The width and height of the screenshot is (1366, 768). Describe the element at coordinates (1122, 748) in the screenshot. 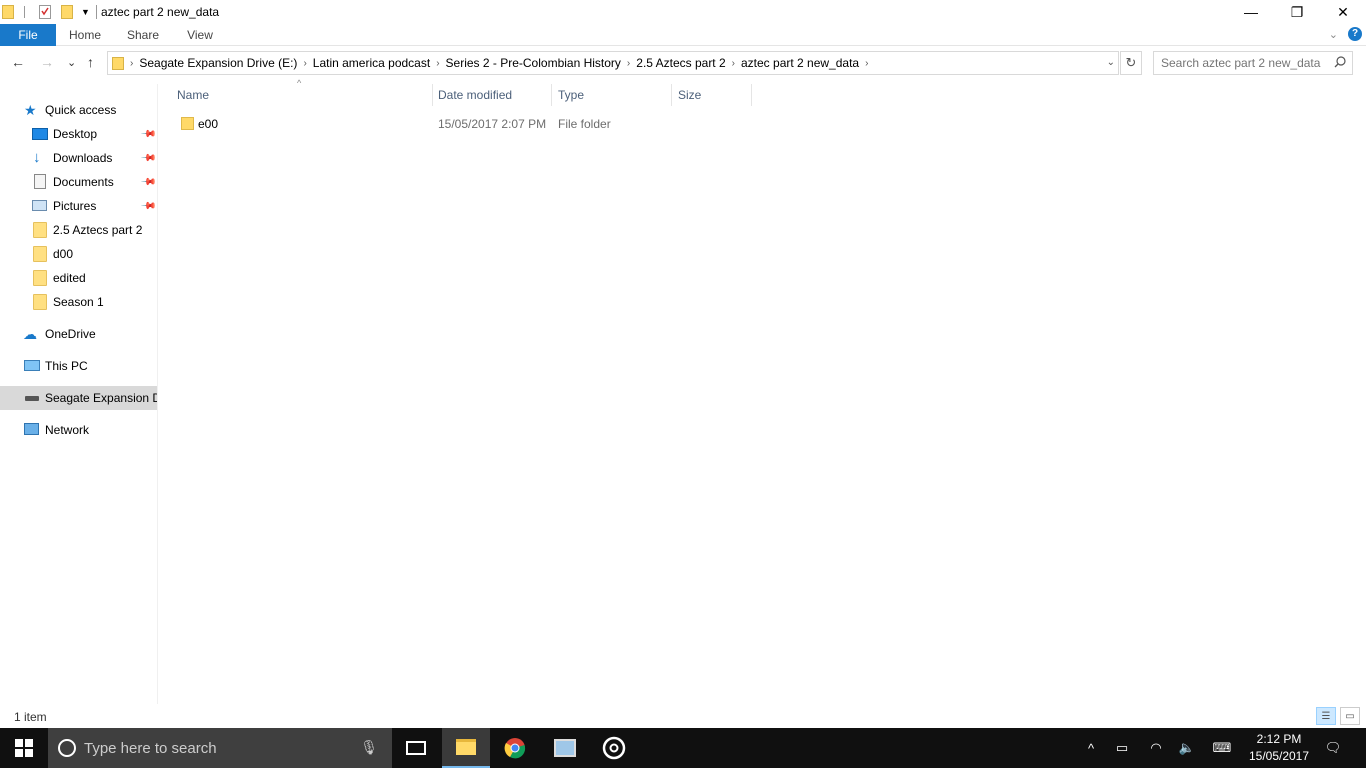

I see `battery-icon: ▭` at that location.